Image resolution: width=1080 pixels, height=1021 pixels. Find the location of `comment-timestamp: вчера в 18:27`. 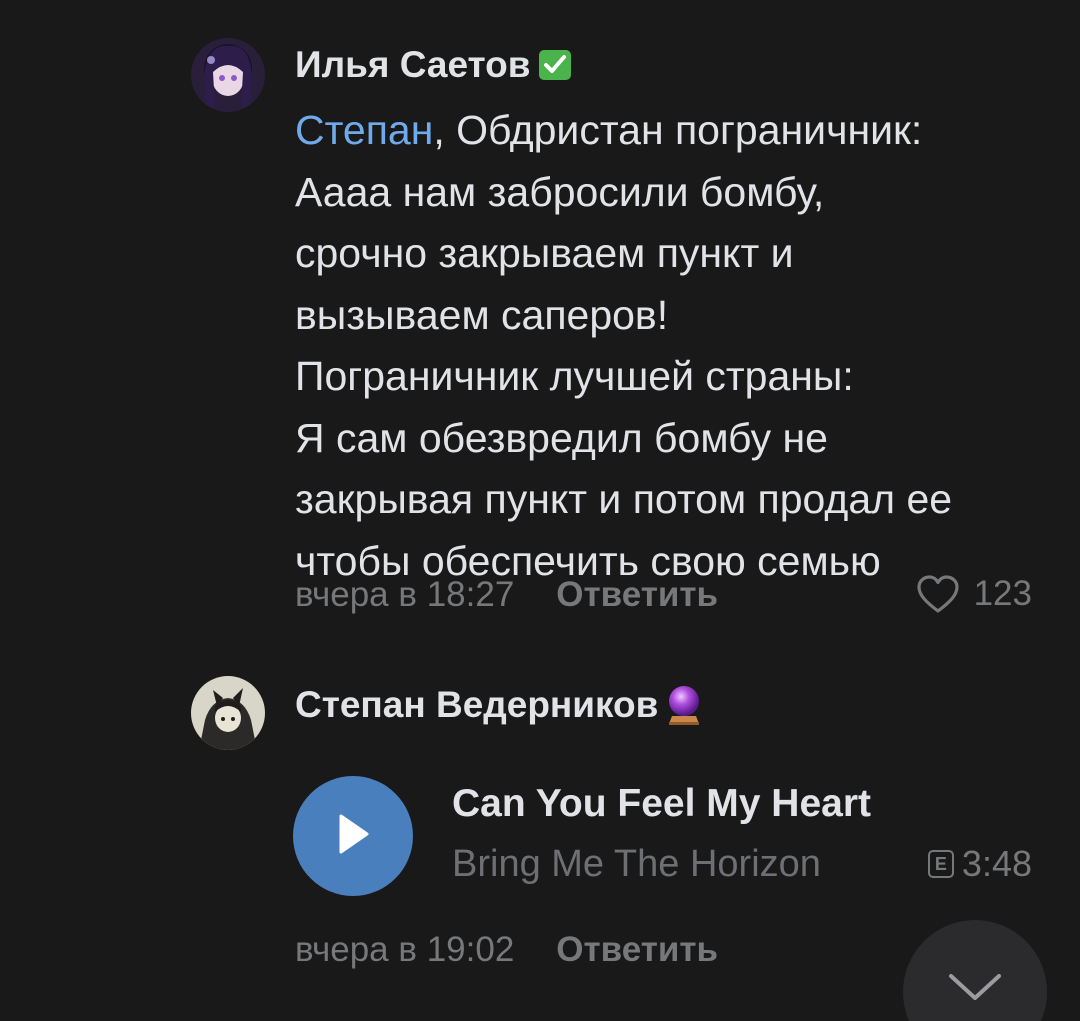

comment-timestamp: вчера в 18:27 is located at coordinates (404, 595).